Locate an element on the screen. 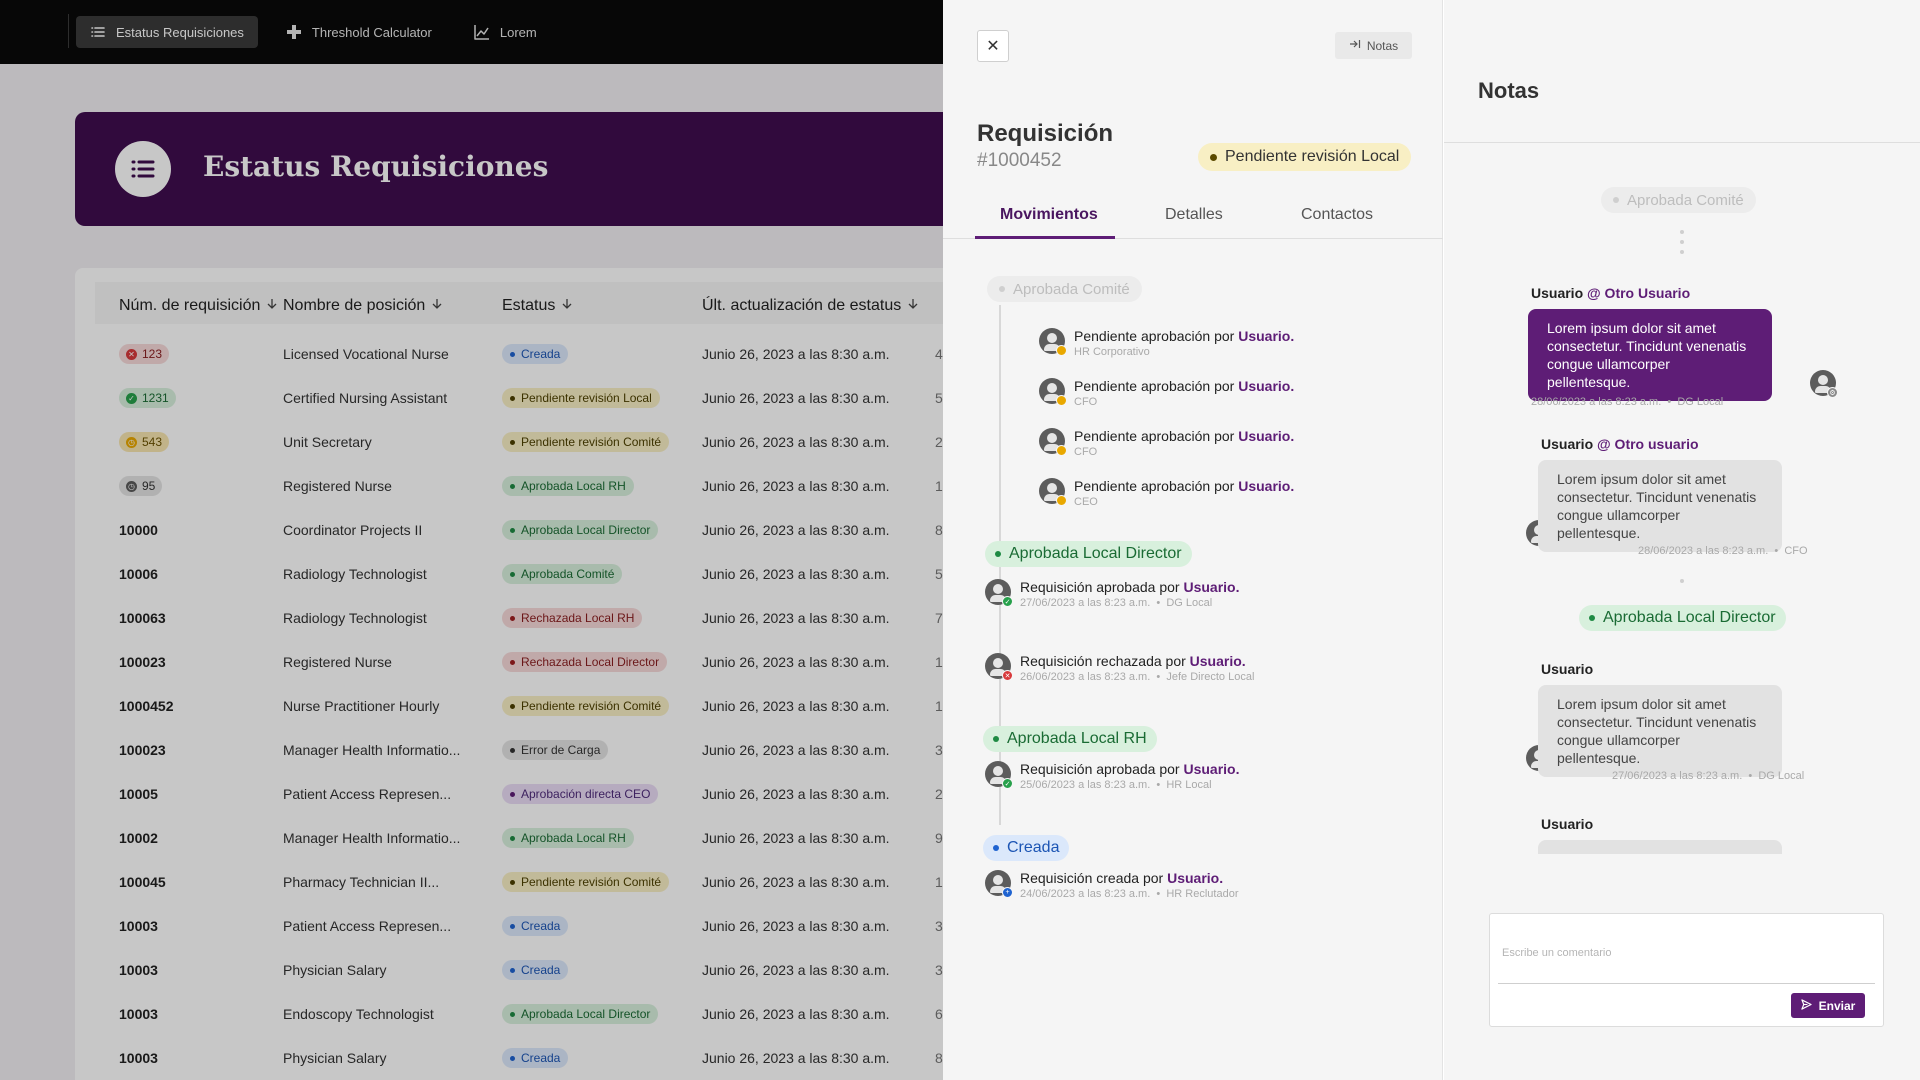 The image size is (1920, 1080). timeline-event-pending: Pendiente aprobación por Usuario. CFO is located at coordinates (1166, 443).